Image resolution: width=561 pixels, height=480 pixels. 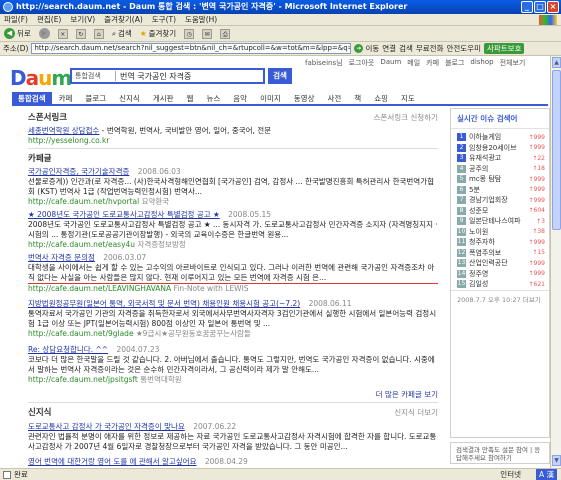 I want to click on result-title: 국가공인자격증, 국가기술자격증, so click(x=78, y=171).